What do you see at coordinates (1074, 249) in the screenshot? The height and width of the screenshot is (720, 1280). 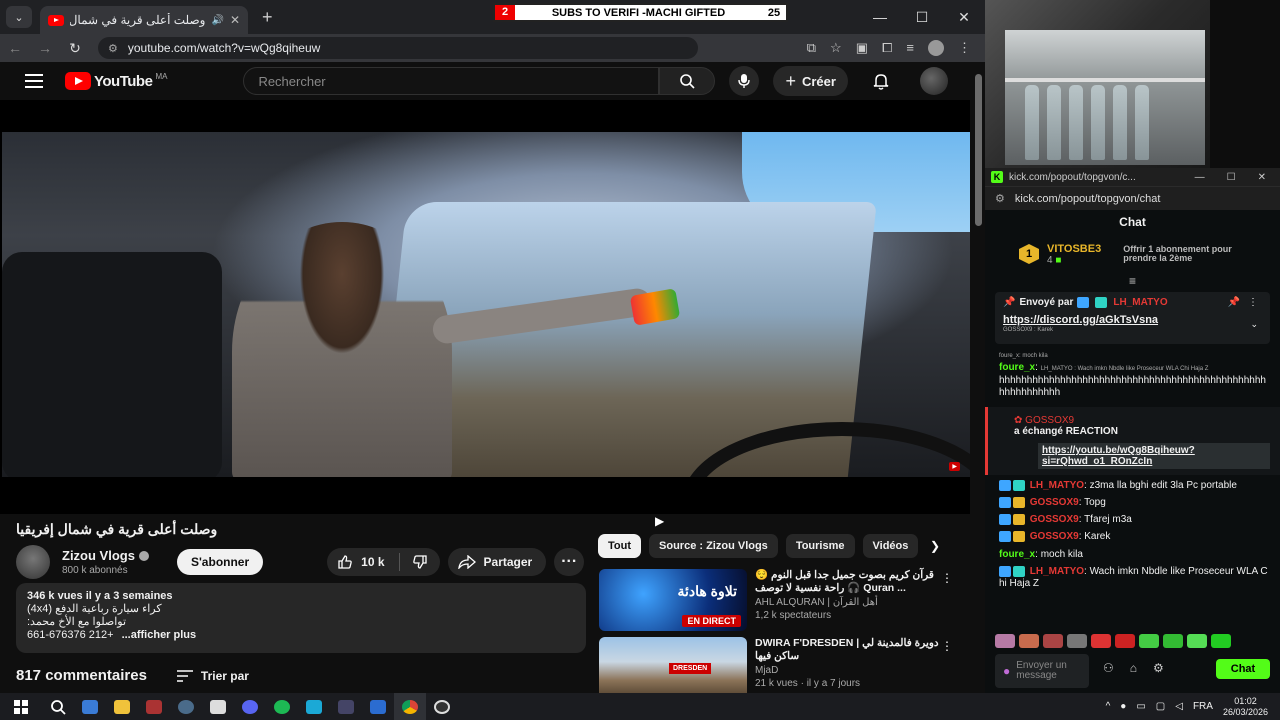 I see `top-gifter-name: VITOSBE3` at bounding box center [1074, 249].